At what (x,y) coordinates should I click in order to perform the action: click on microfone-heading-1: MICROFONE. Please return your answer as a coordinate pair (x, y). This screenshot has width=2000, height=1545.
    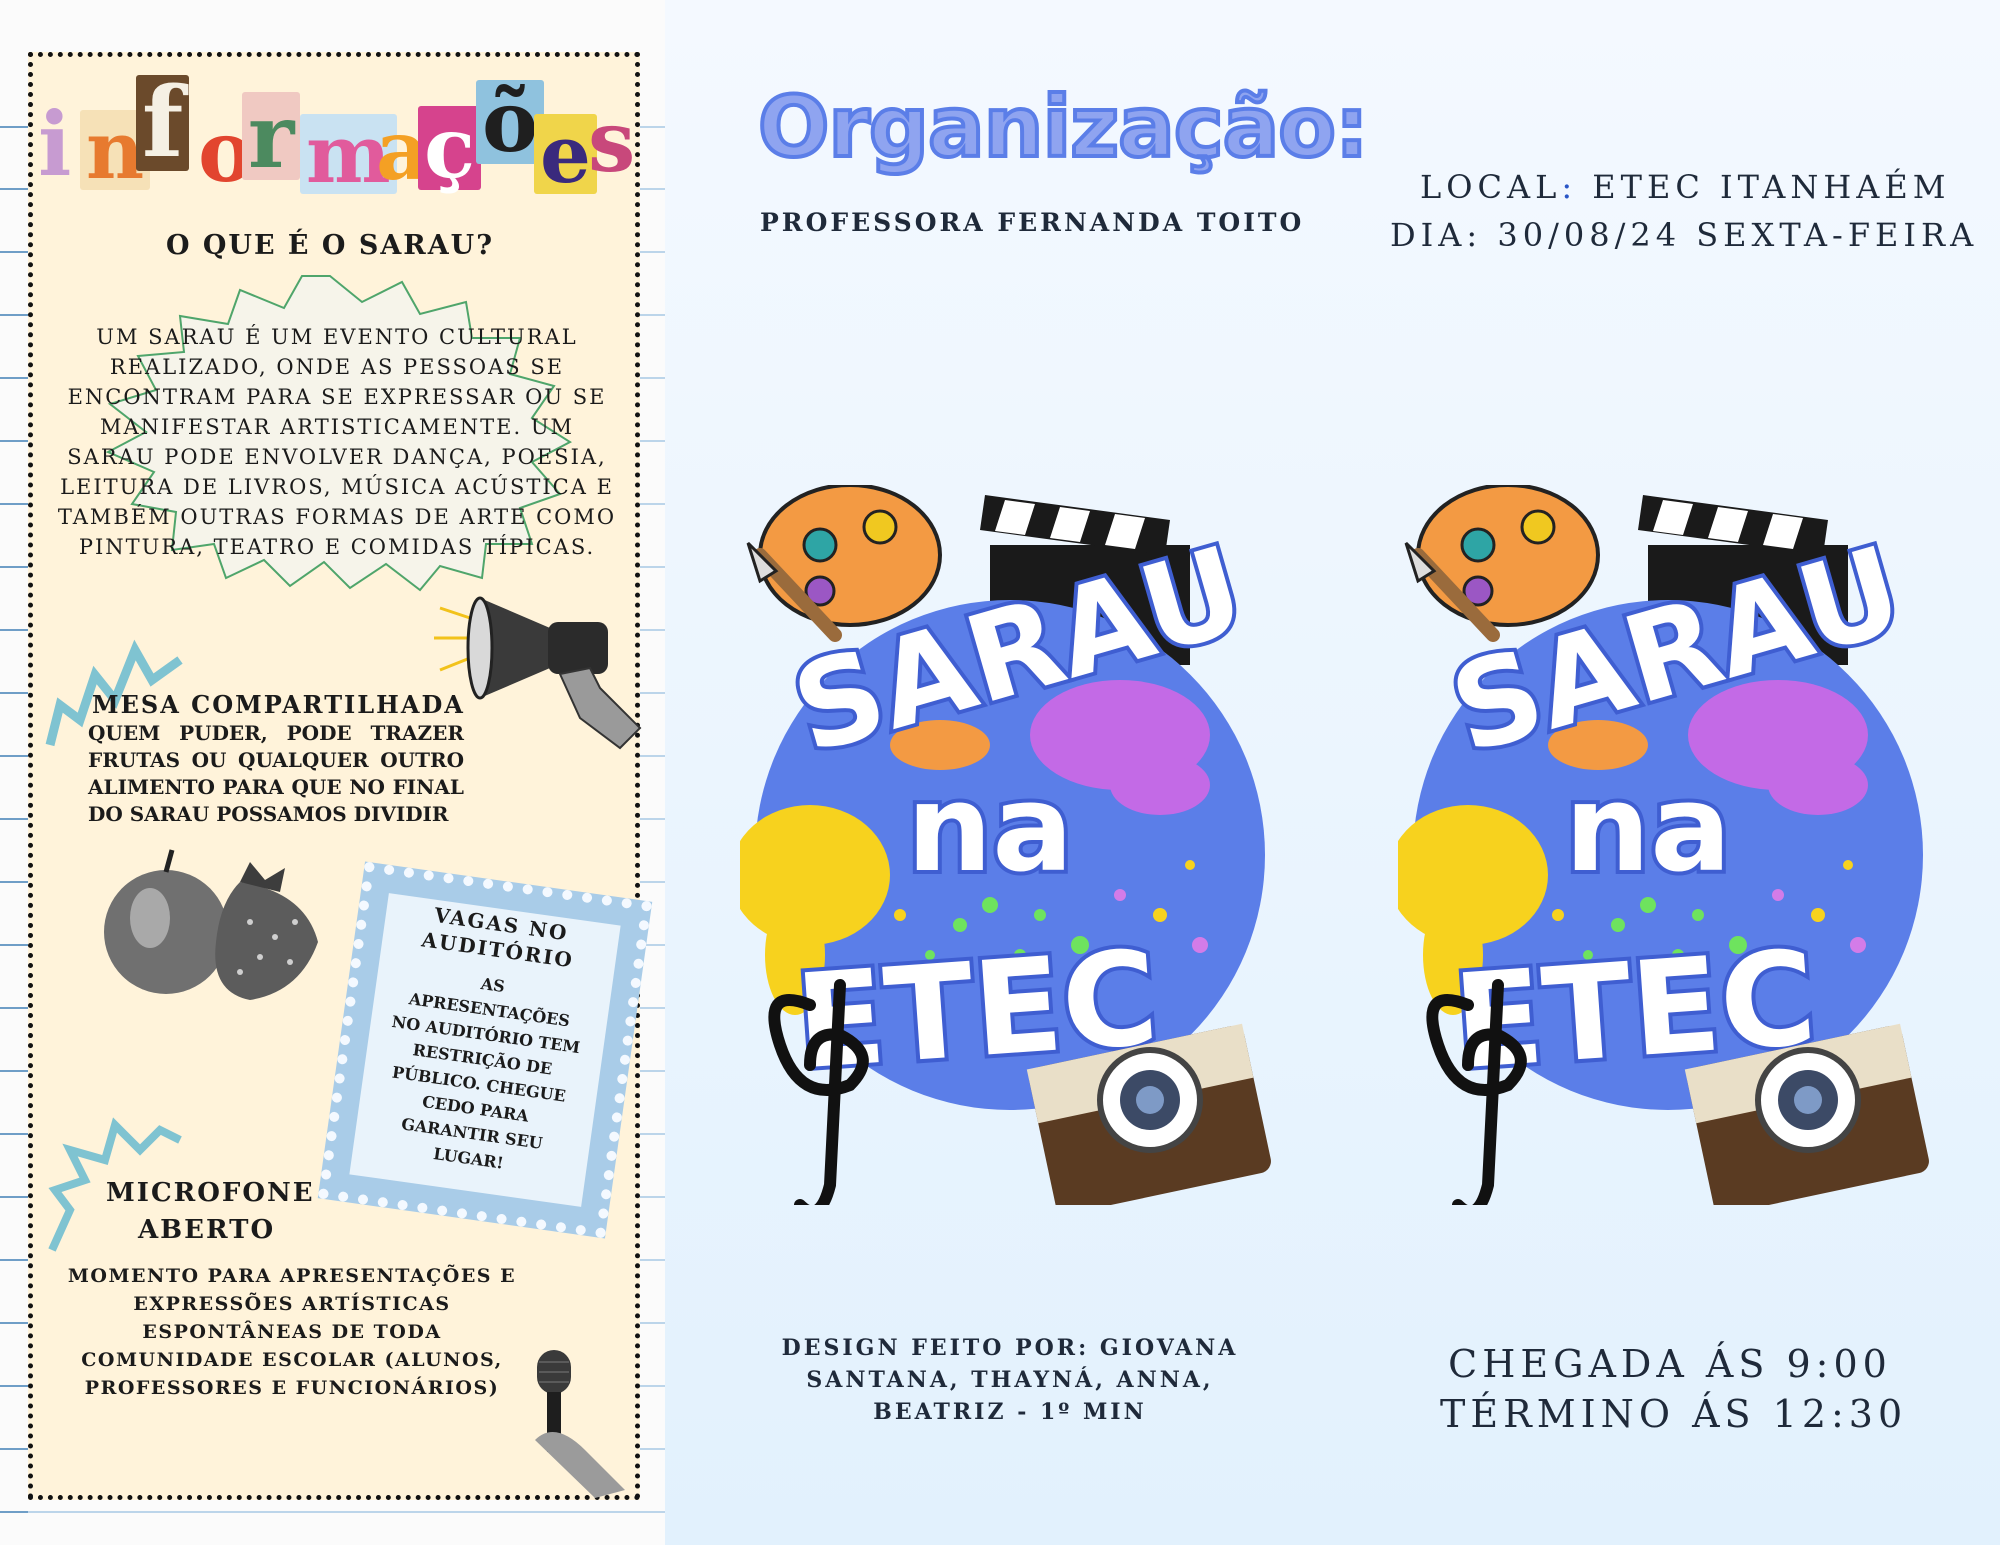
    Looking at the image, I should click on (210, 1193).